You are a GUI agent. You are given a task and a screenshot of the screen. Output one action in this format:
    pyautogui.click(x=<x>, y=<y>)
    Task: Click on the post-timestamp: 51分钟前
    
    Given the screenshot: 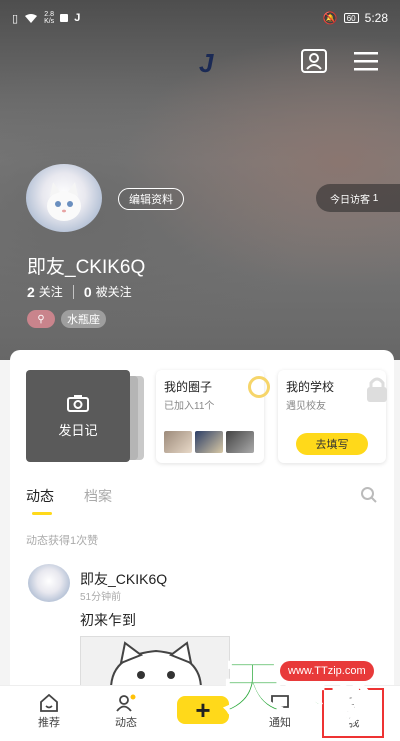 What is the action you would take?
    pyautogui.click(x=101, y=597)
    